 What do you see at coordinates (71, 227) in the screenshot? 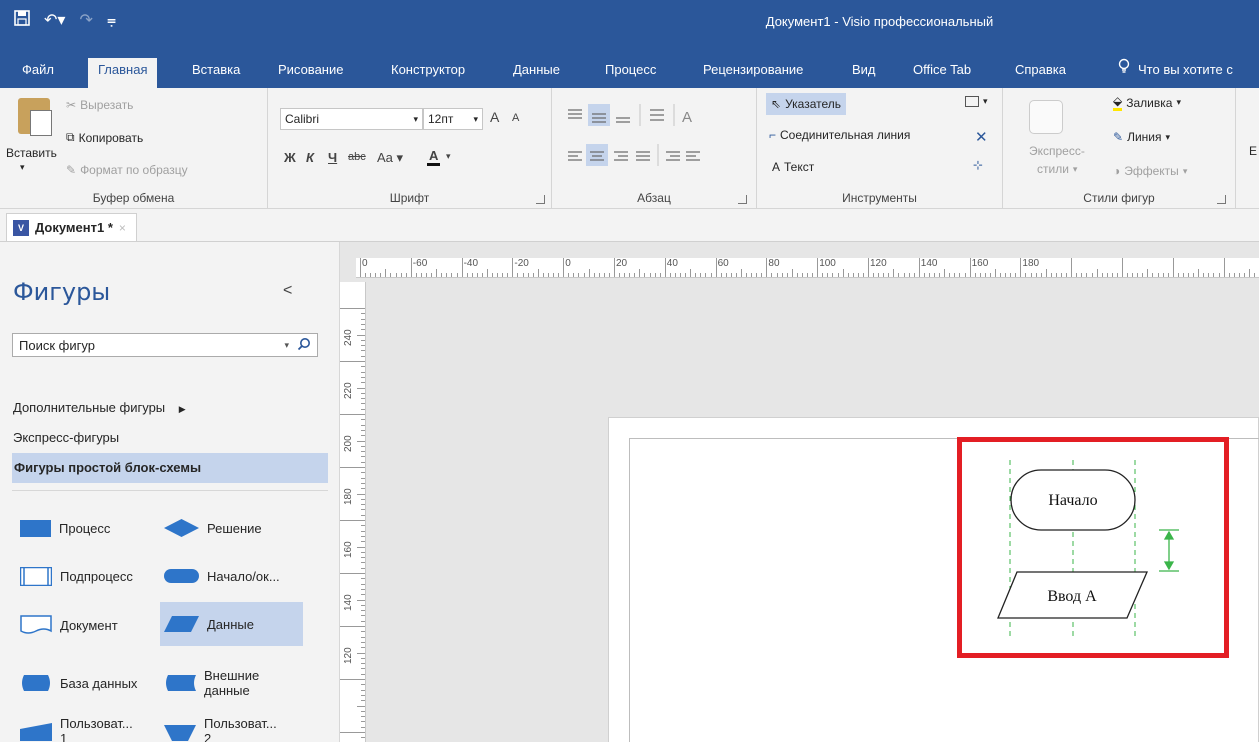
I see `document-tab: V Документ1 * ×` at bounding box center [71, 227].